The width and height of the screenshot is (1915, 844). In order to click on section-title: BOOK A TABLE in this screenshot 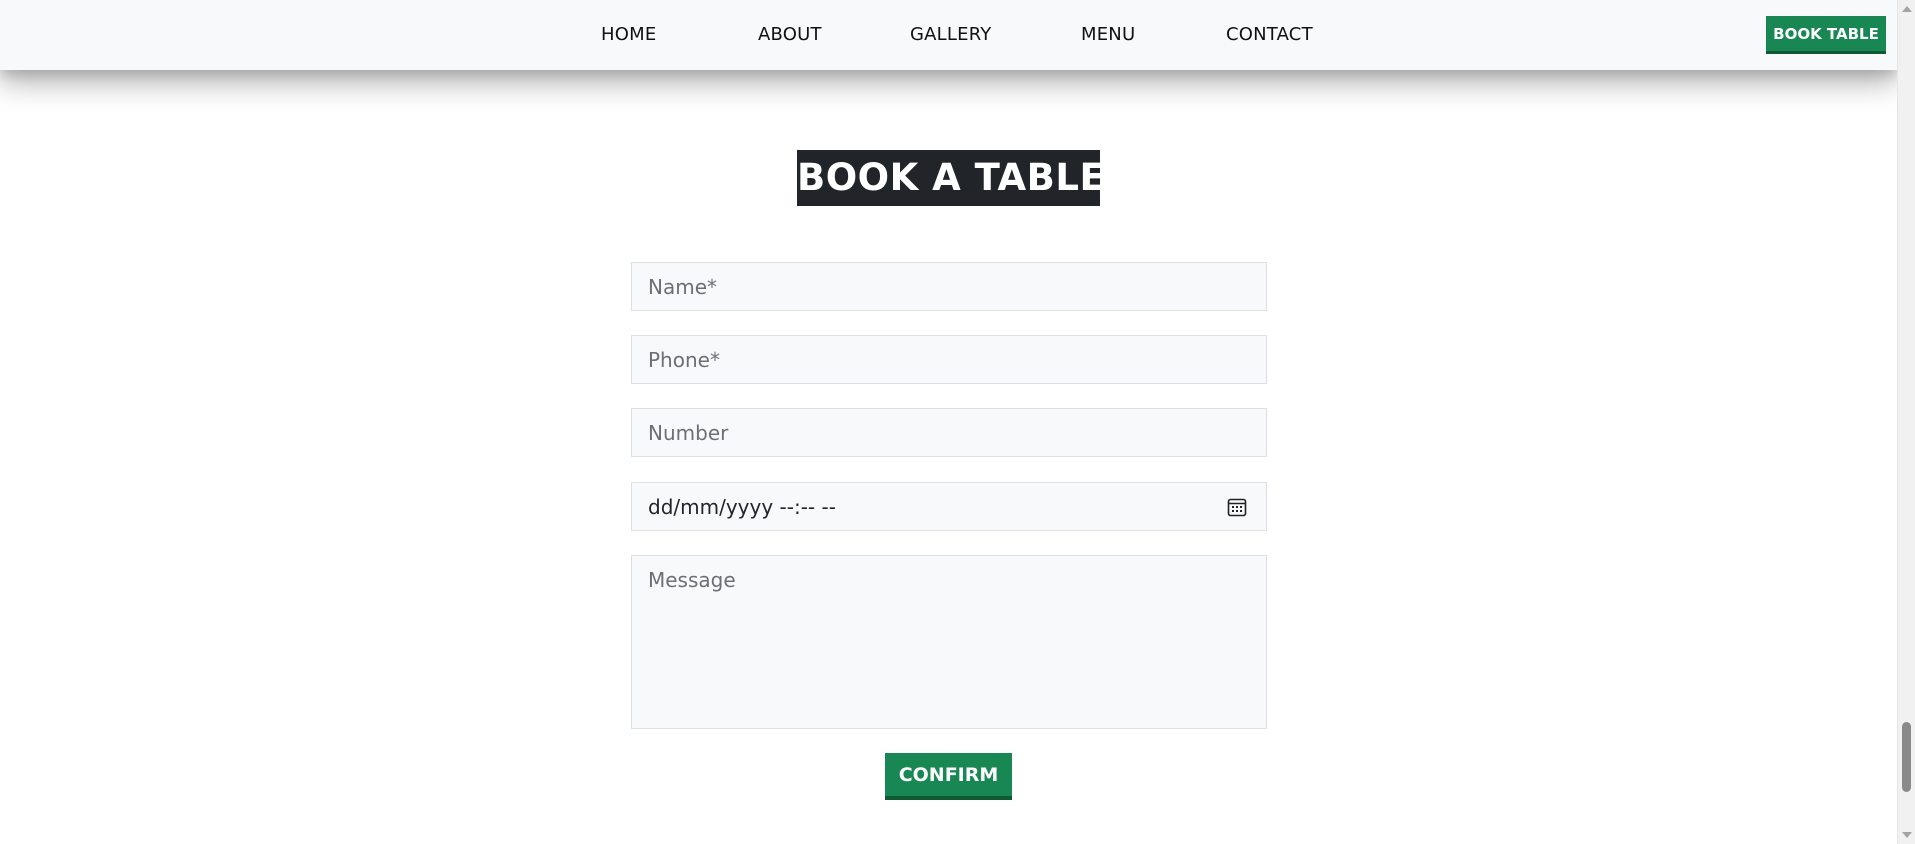, I will do `click(948, 178)`.